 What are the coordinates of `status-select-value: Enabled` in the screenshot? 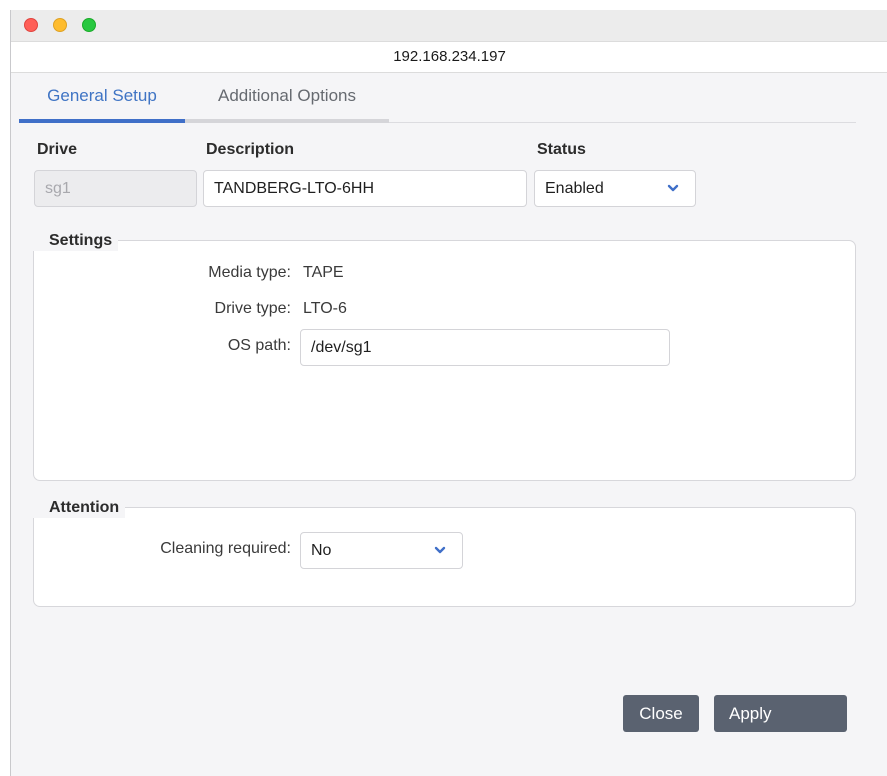 It's located at (574, 188).